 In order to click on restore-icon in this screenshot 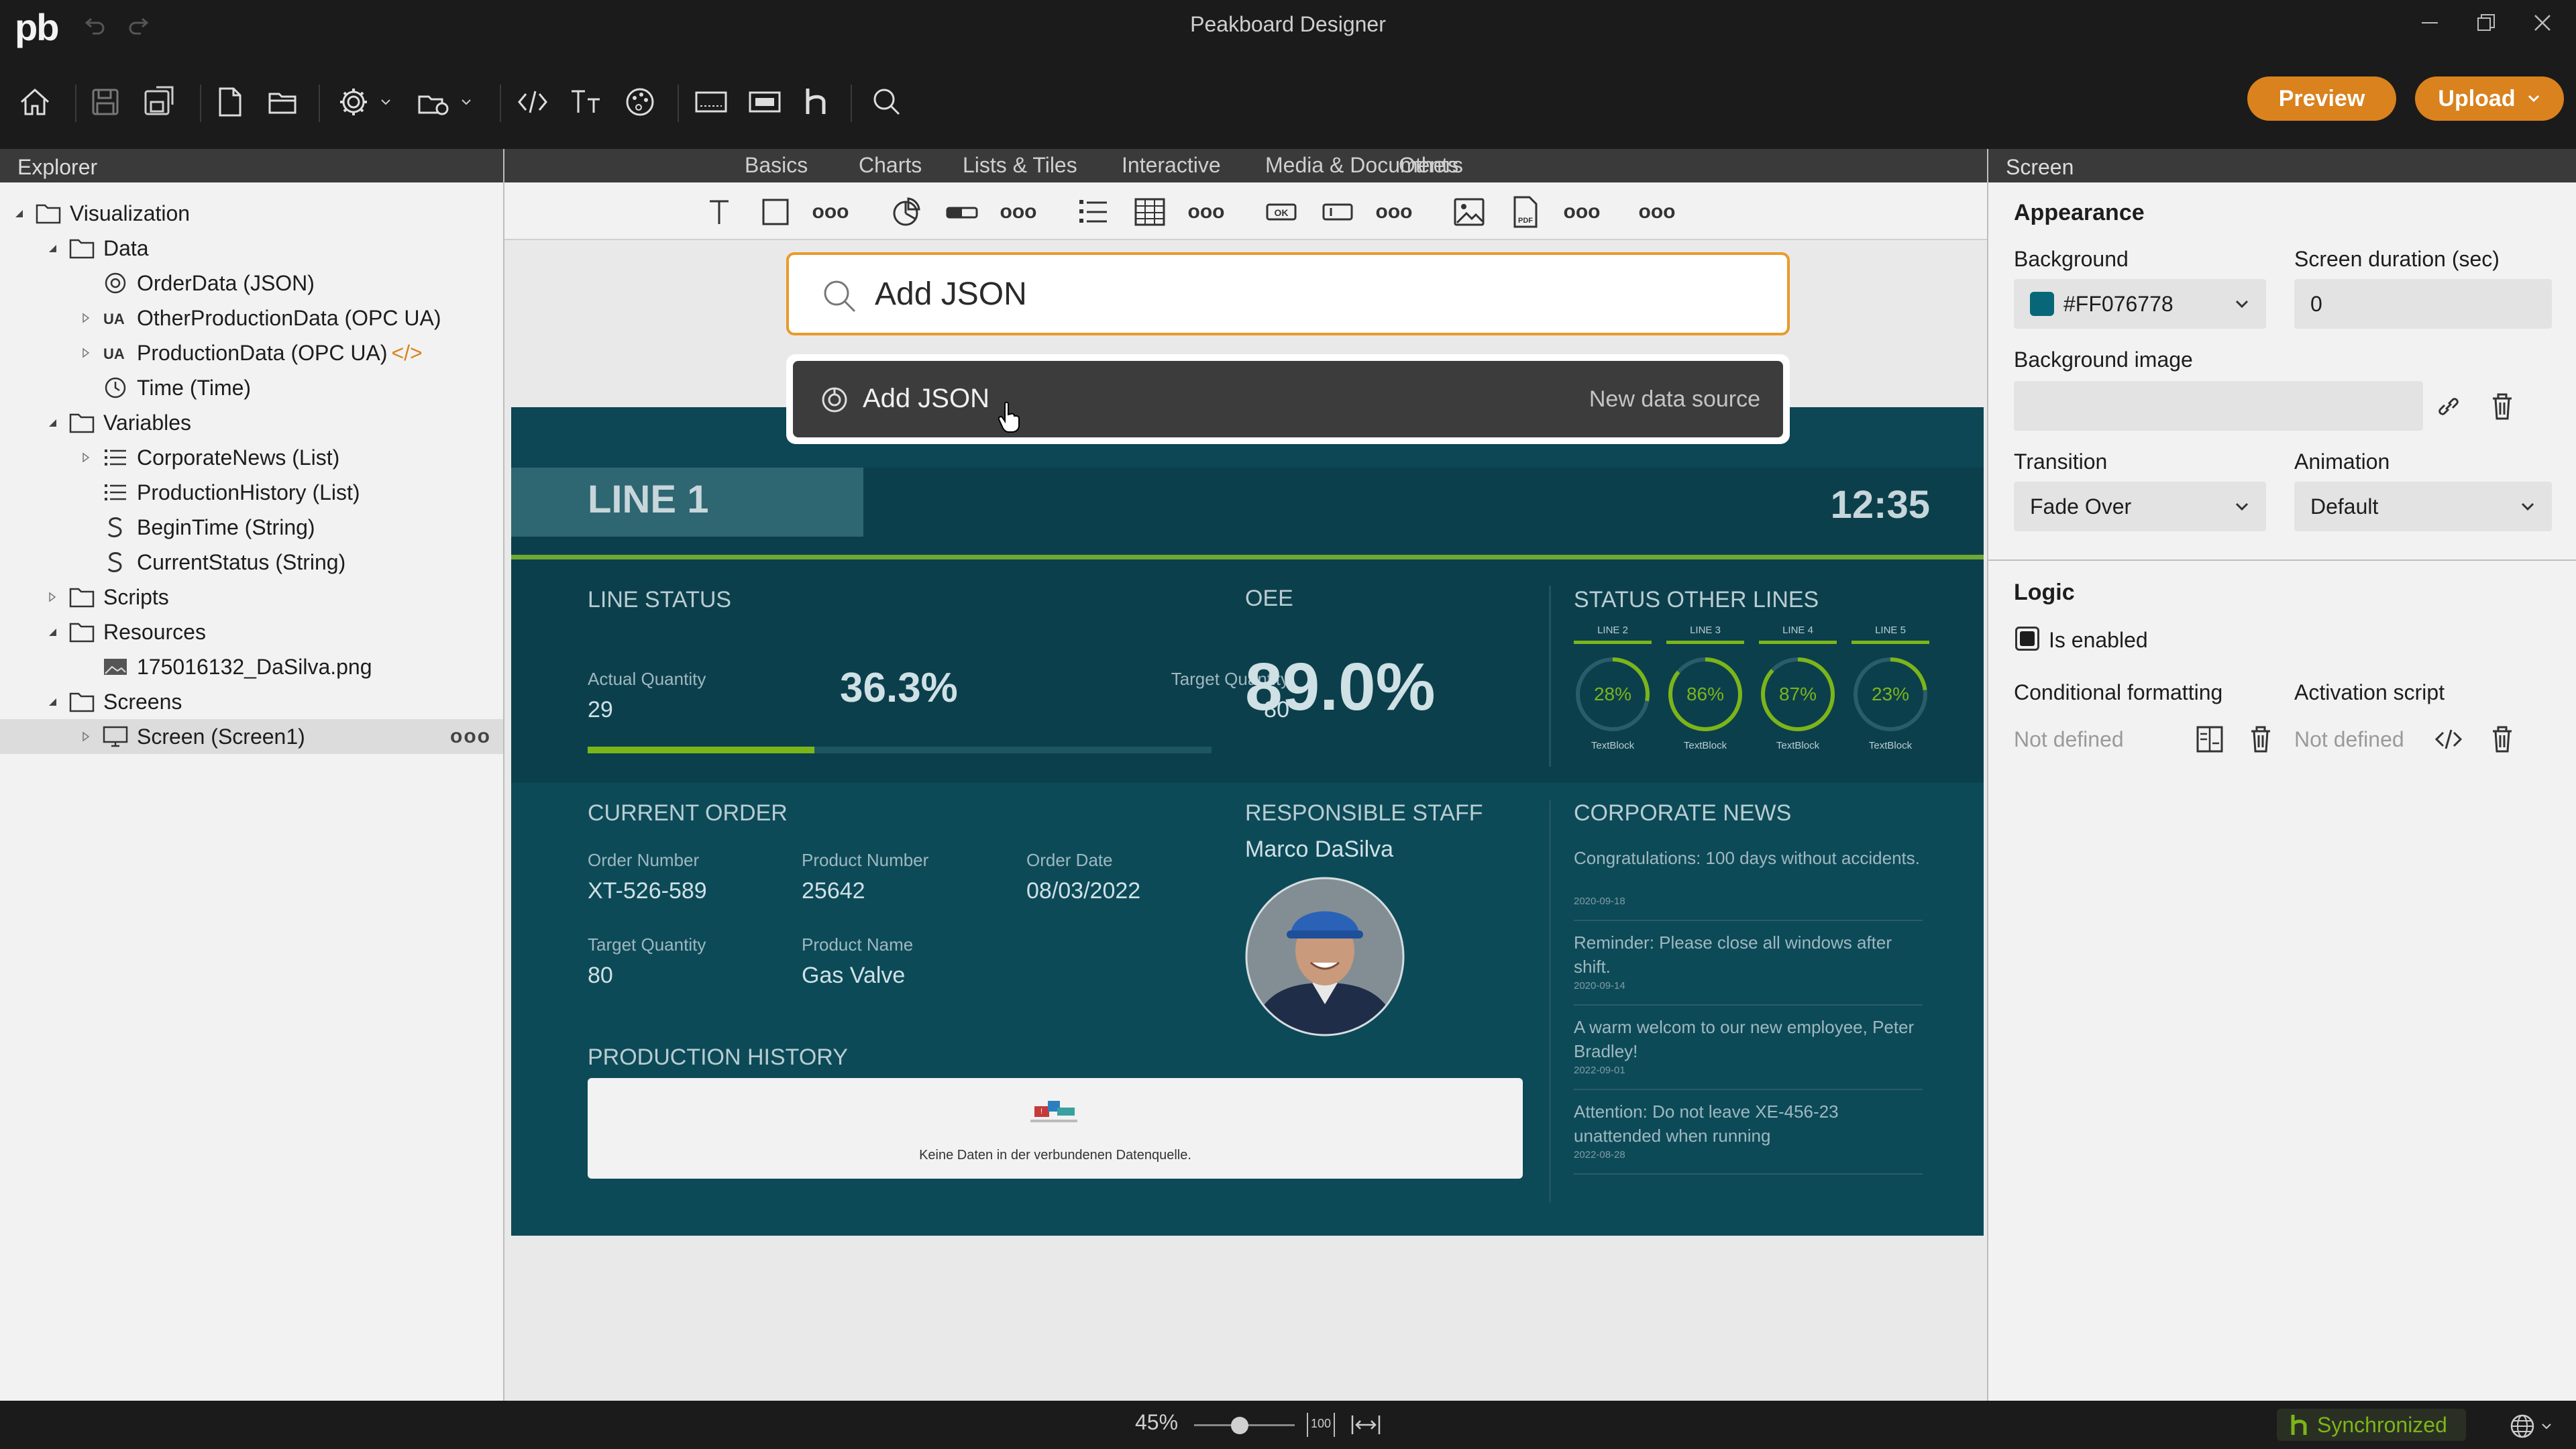, I will do `click(2486, 22)`.